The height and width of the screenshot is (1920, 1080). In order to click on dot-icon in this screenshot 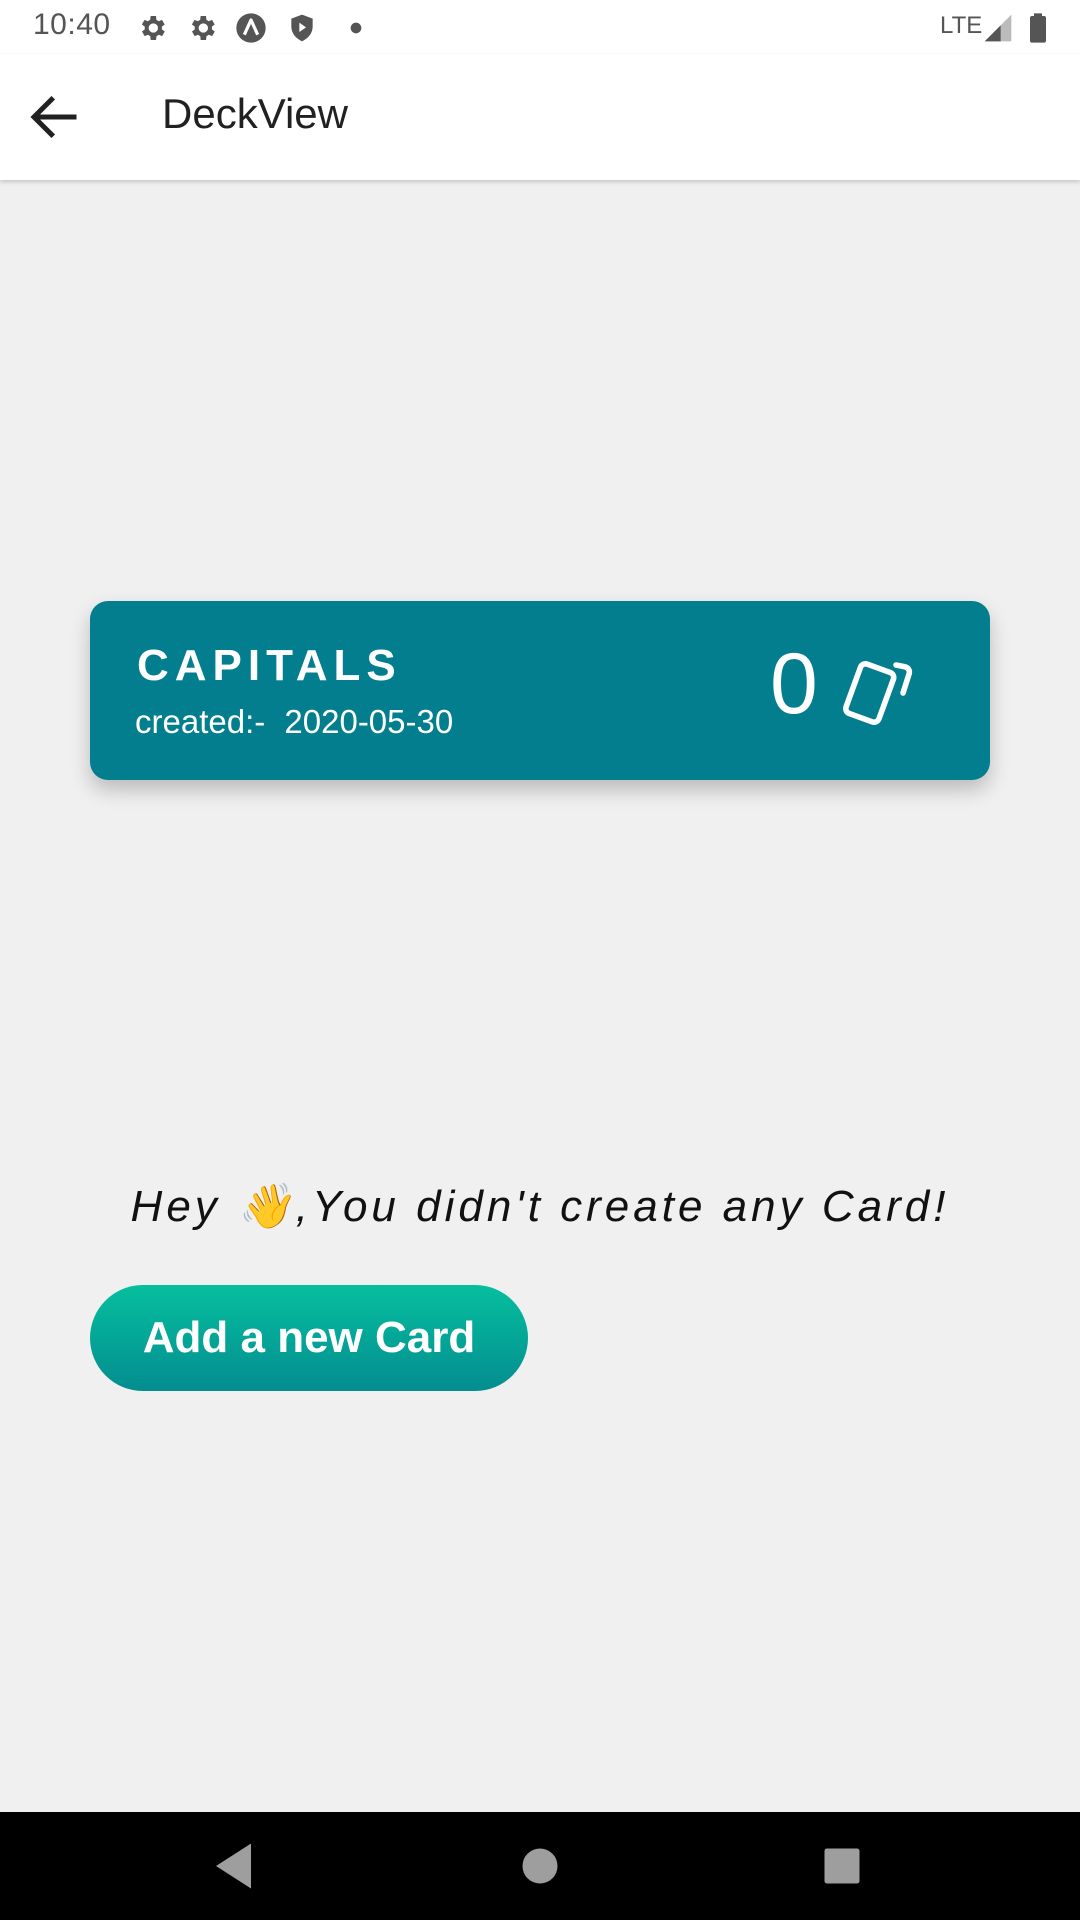, I will do `click(356, 28)`.